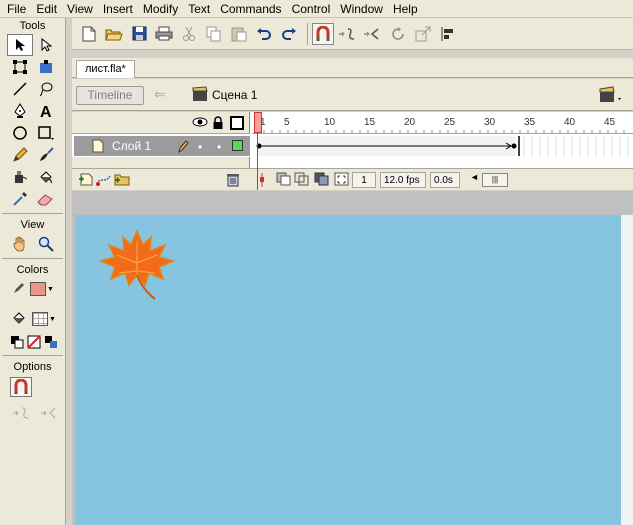 This screenshot has height=525, width=633. What do you see at coordinates (250, 9) in the screenshot?
I see `menu-commands: Commands` at bounding box center [250, 9].